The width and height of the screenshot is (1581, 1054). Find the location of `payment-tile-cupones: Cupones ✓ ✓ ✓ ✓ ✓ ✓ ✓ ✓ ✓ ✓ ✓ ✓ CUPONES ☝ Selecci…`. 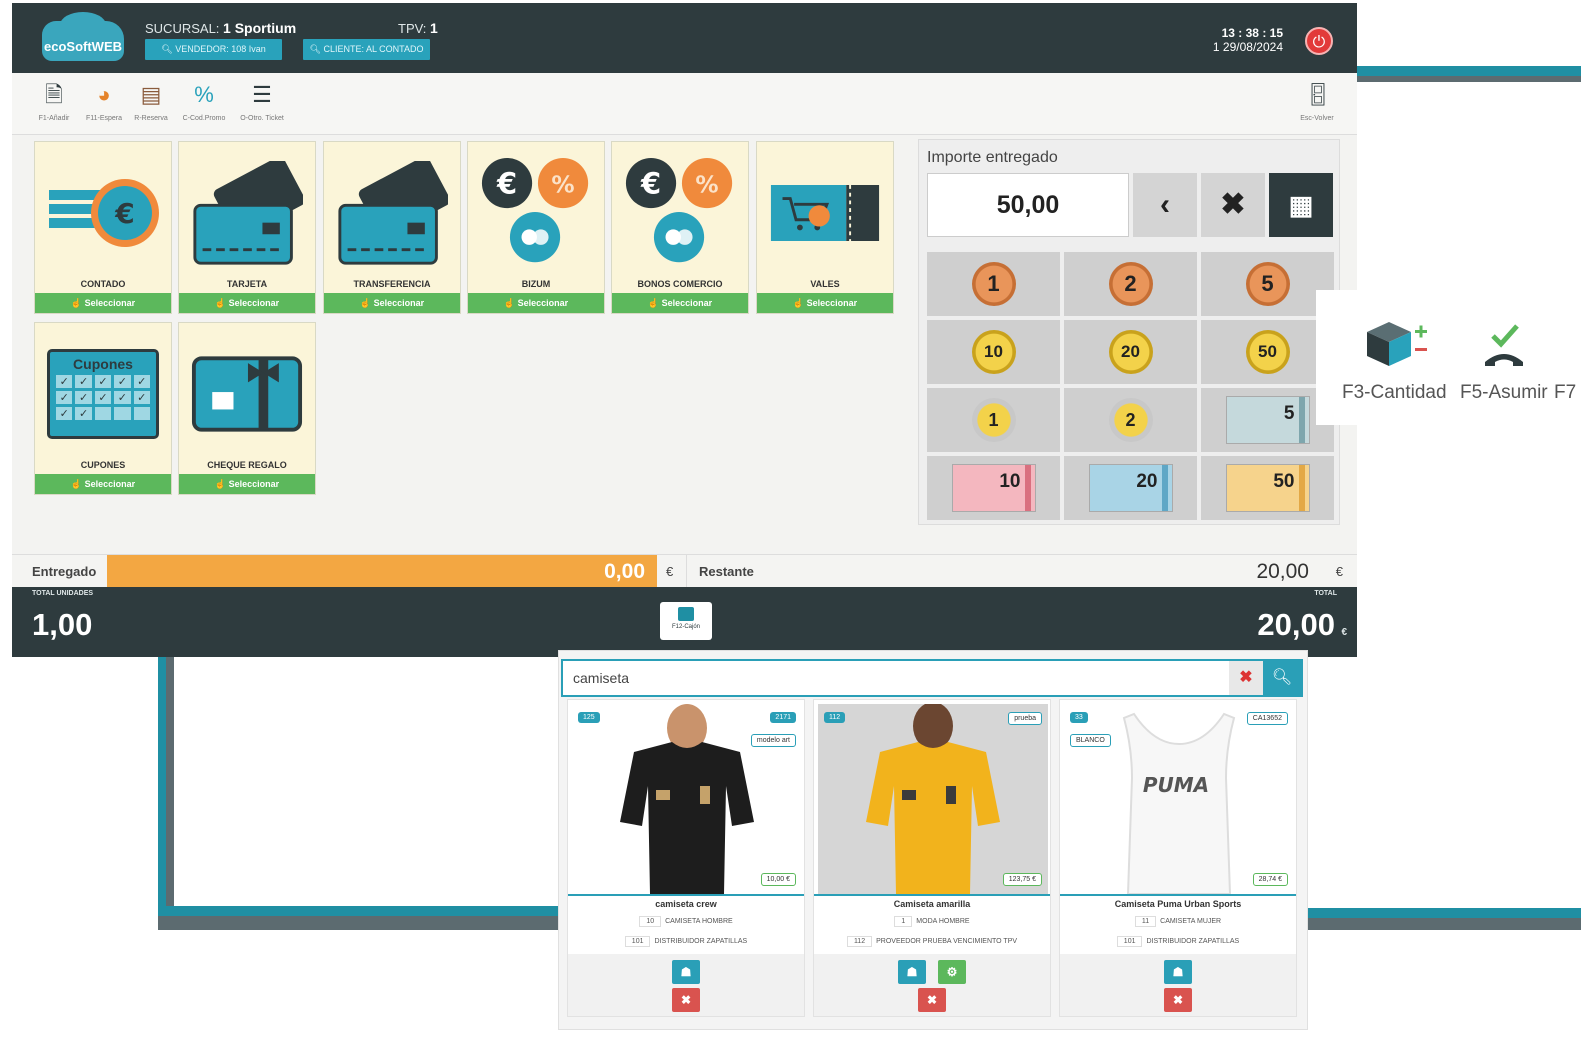

payment-tile-cupones: Cupones ✓ ✓ ✓ ✓ ✓ ✓ ✓ ✓ ✓ ✓ ✓ ✓ CUPONES ☝ Selecci… is located at coordinates (103, 408).